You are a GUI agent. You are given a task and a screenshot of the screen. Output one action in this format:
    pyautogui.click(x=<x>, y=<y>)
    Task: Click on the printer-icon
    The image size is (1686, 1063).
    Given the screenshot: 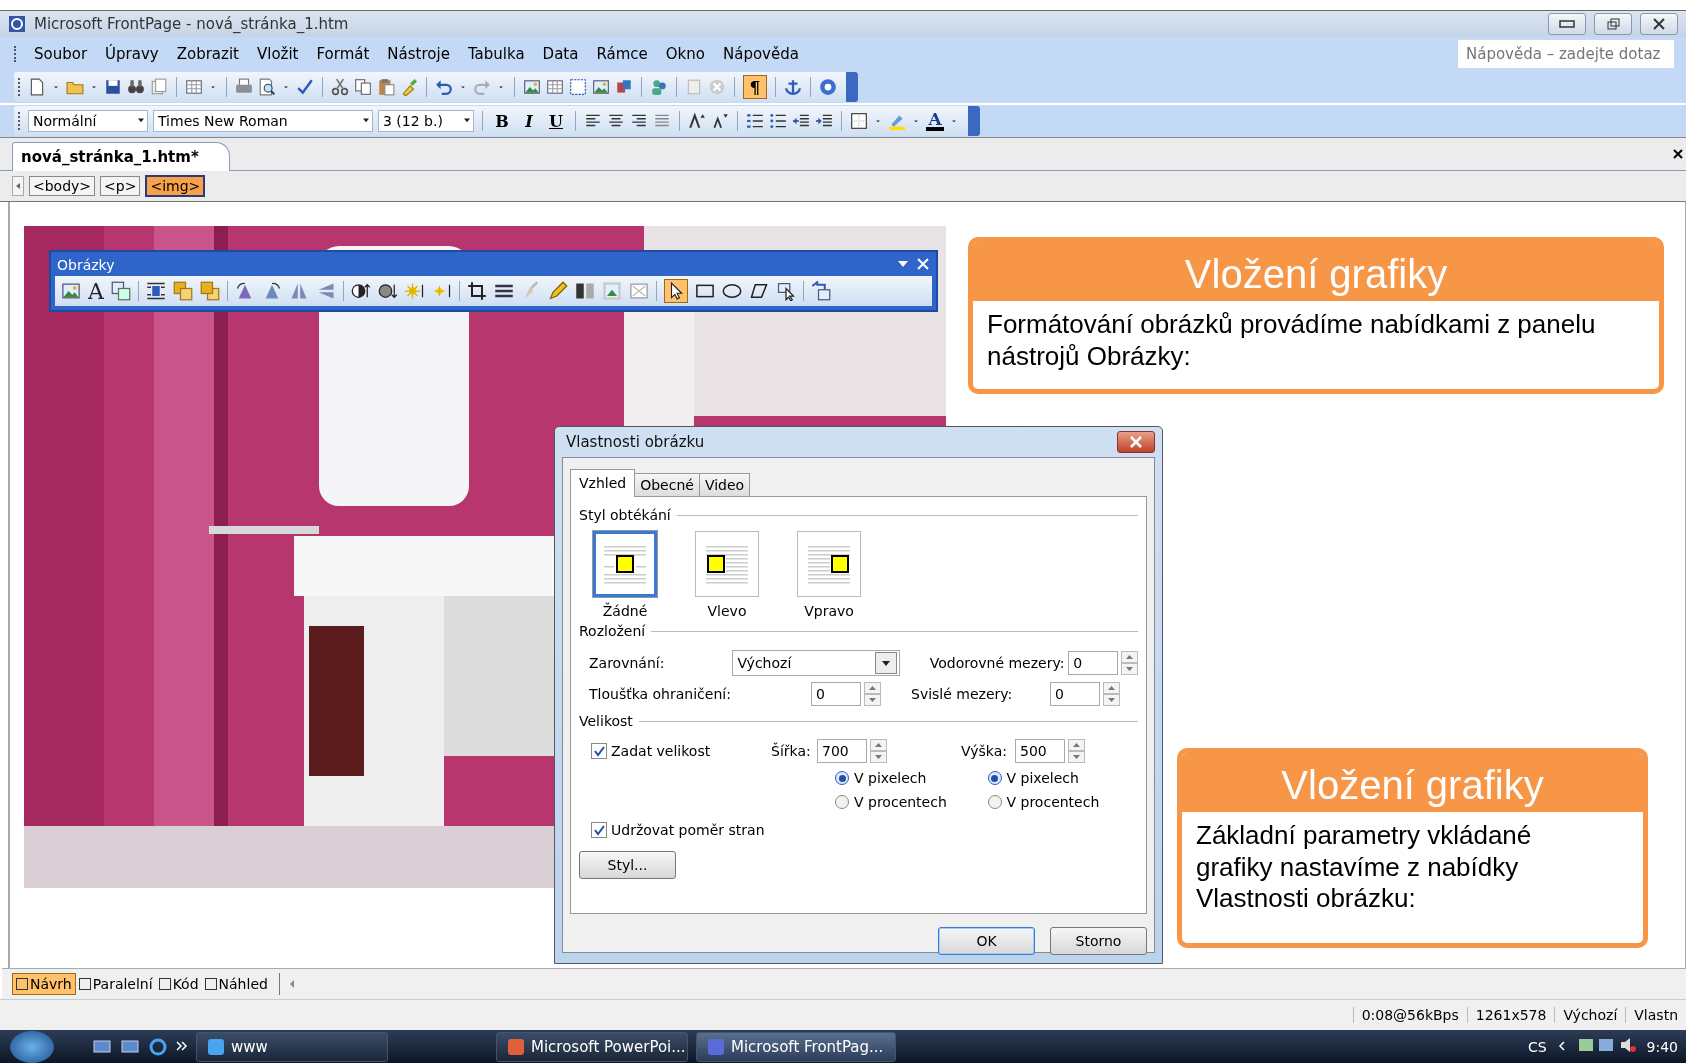 What is the action you would take?
    pyautogui.click(x=244, y=87)
    